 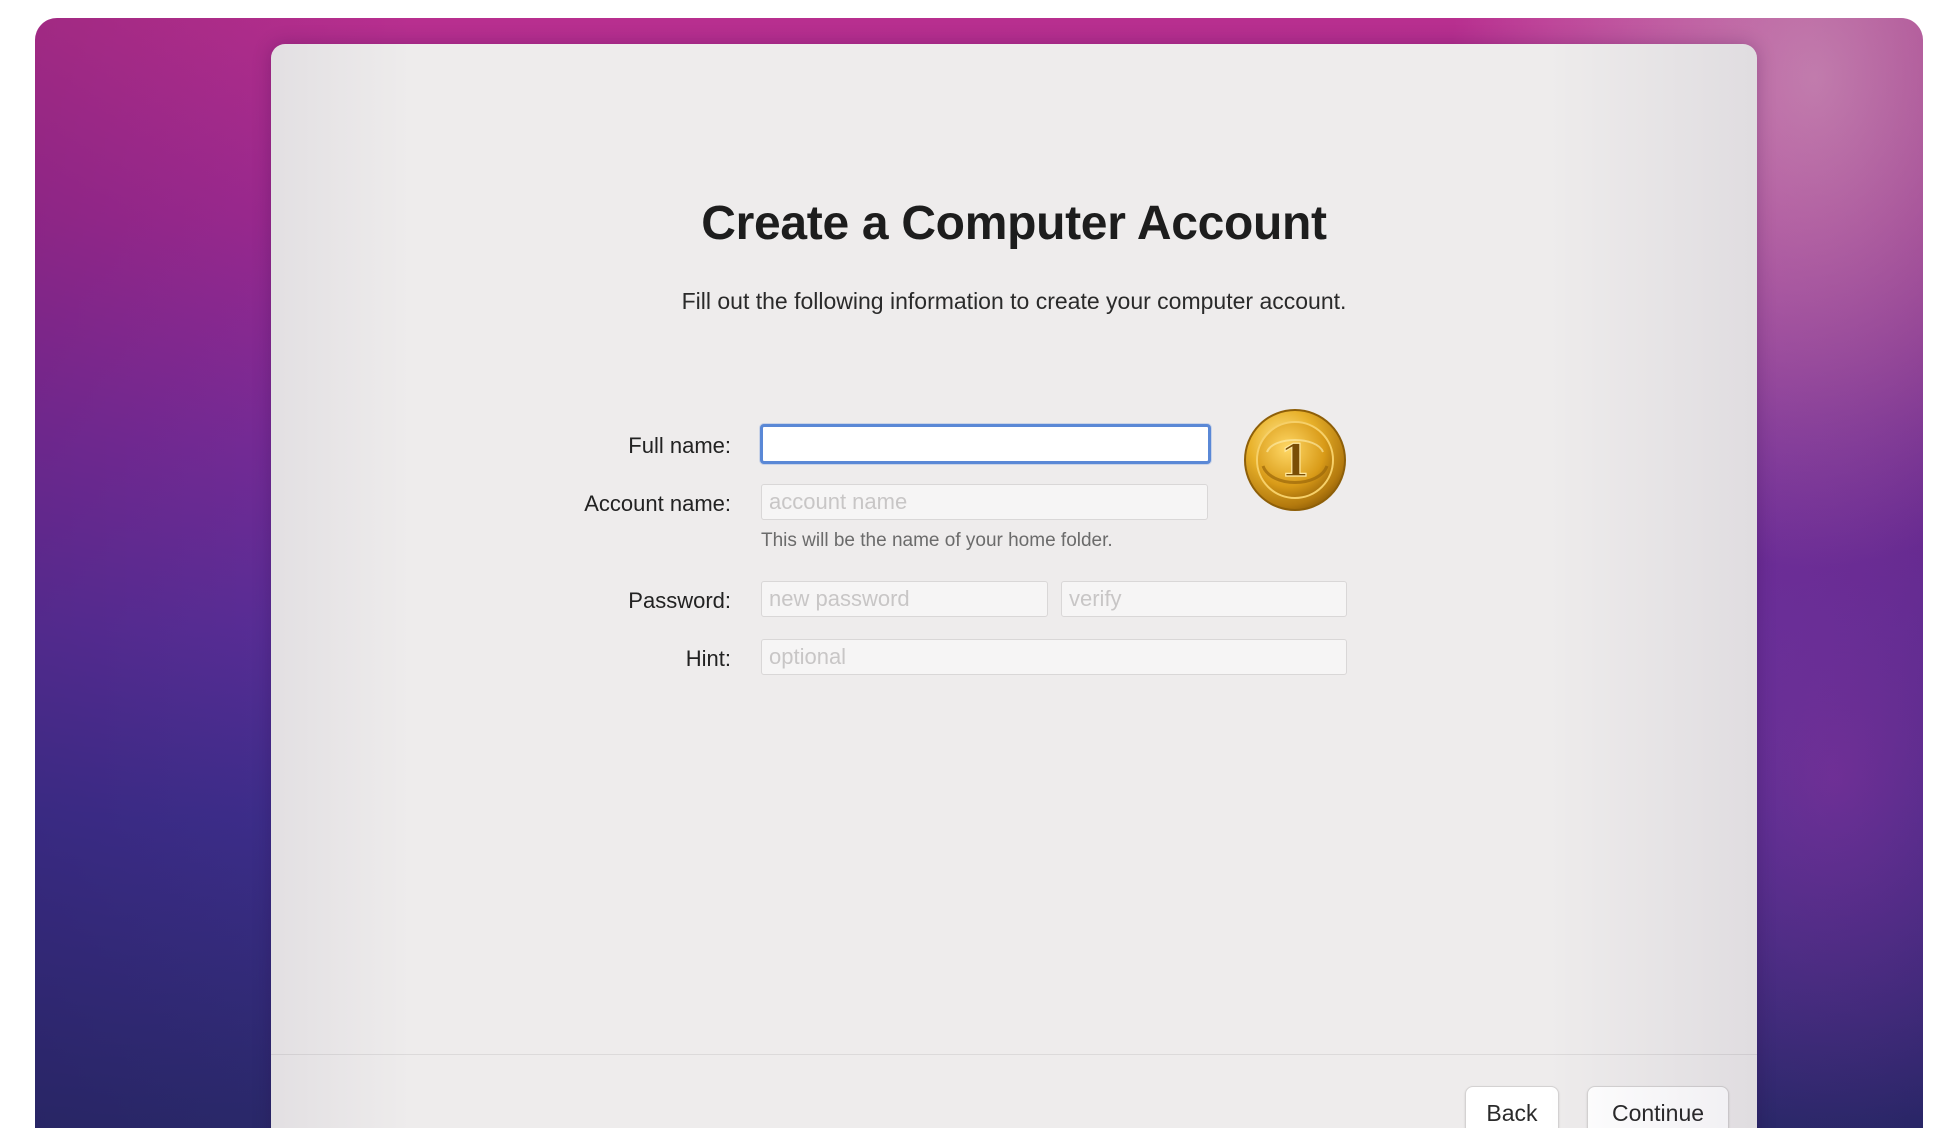 I want to click on account-name-input, so click(x=984, y=502).